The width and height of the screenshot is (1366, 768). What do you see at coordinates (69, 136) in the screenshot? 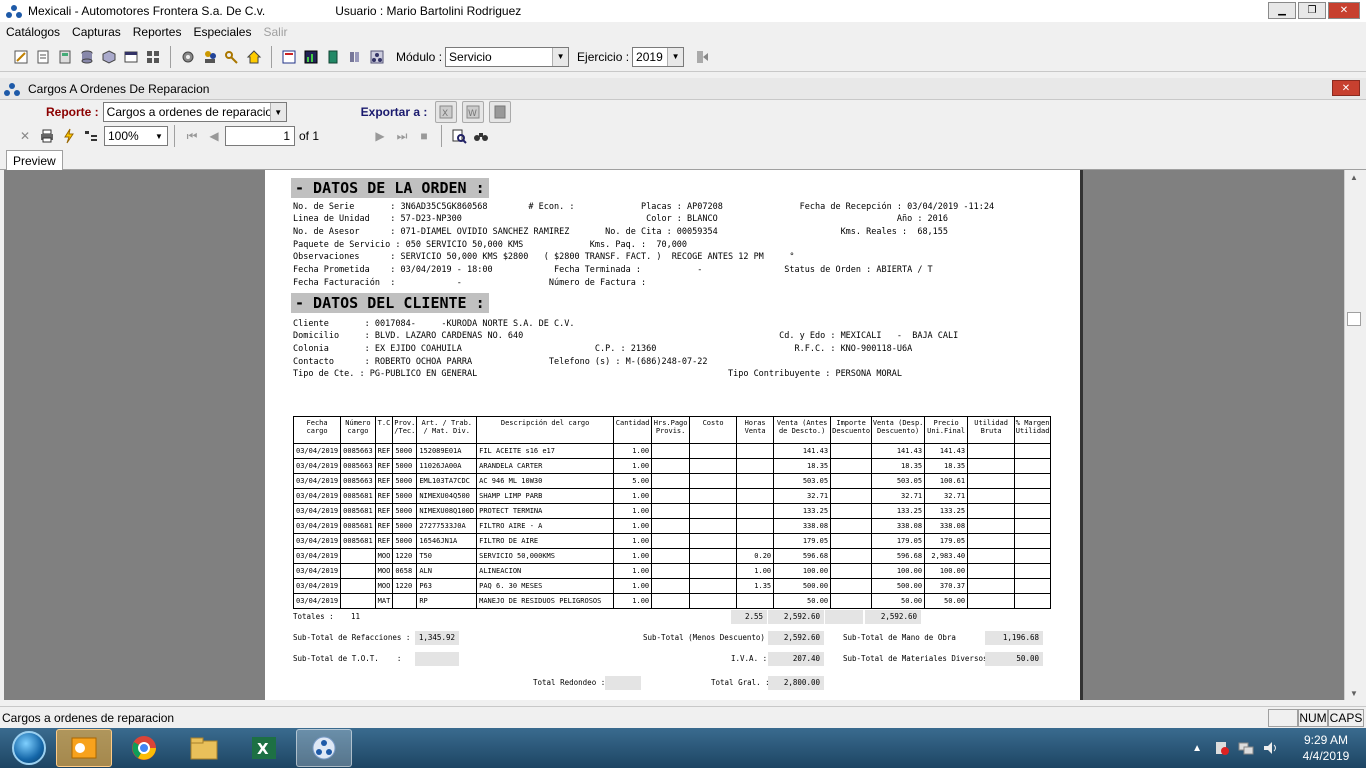
I see `refresh-icon` at bounding box center [69, 136].